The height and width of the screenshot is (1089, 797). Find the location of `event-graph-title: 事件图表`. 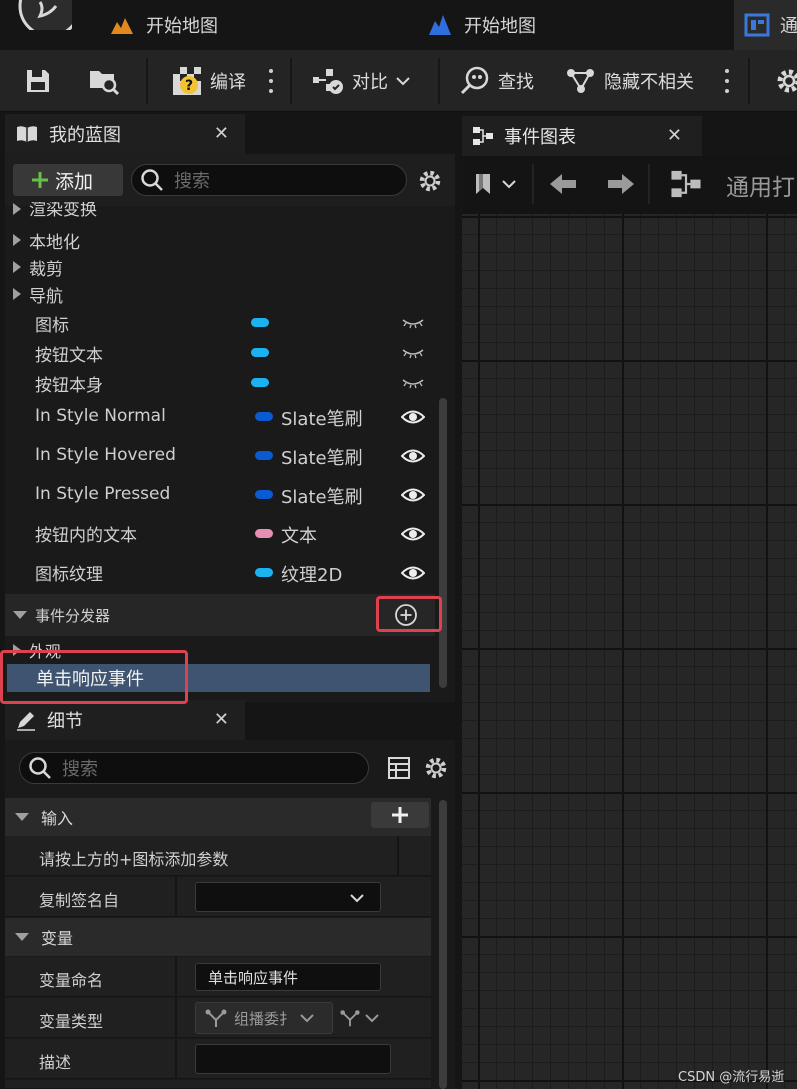

event-graph-title: 事件图表 is located at coordinates (540, 137).